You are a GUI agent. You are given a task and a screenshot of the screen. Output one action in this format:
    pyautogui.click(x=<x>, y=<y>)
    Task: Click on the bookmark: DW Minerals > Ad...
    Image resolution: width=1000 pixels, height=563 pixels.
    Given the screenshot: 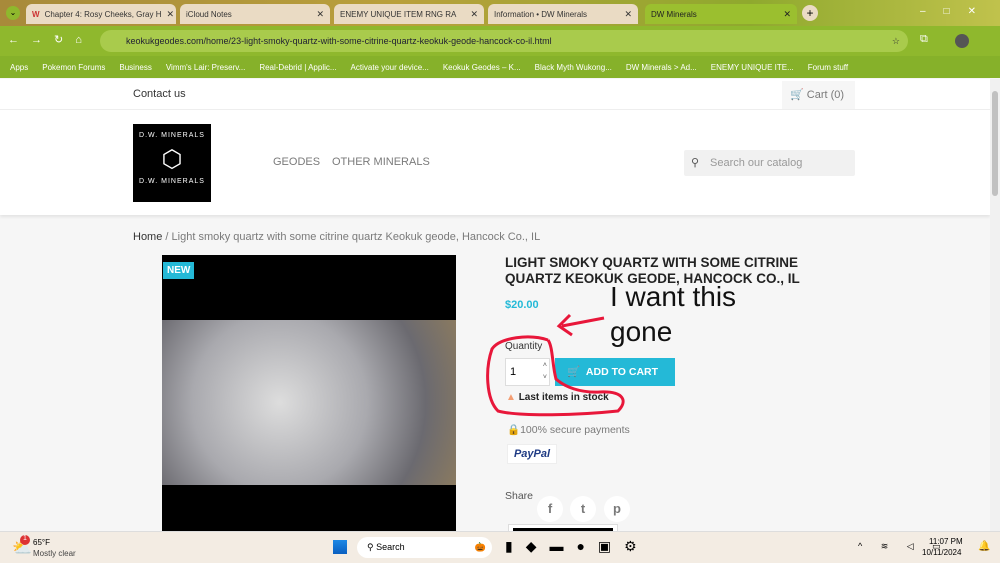 What is the action you would take?
    pyautogui.click(x=661, y=67)
    